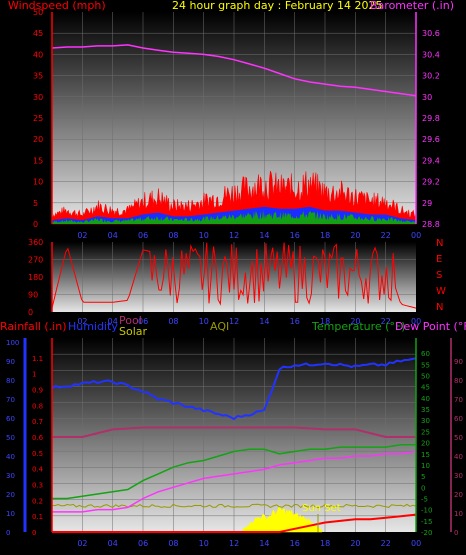 The width and height of the screenshot is (466, 555). What do you see at coordinates (427, 97) in the screenshot?
I see `barometer-tick-label: 30` at bounding box center [427, 97].